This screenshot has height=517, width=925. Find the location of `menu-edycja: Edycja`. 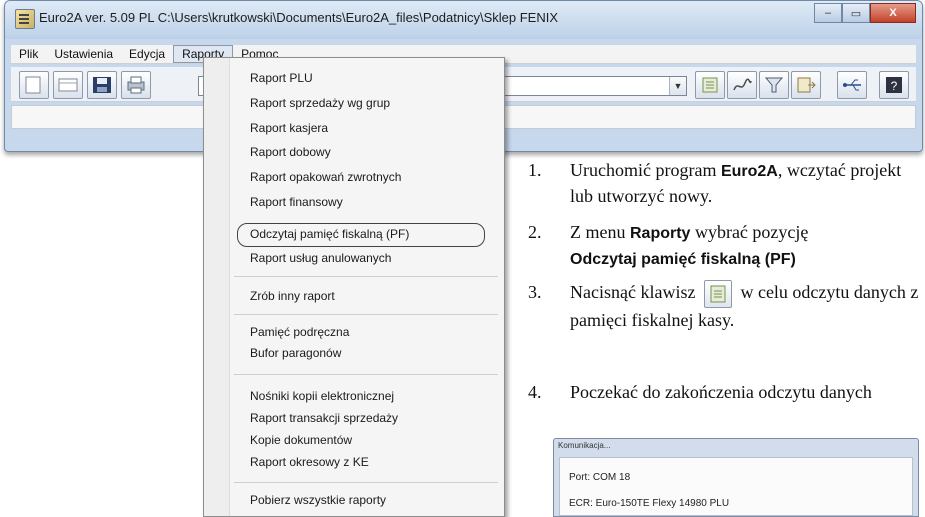

menu-edycja: Edycja is located at coordinates (147, 54).